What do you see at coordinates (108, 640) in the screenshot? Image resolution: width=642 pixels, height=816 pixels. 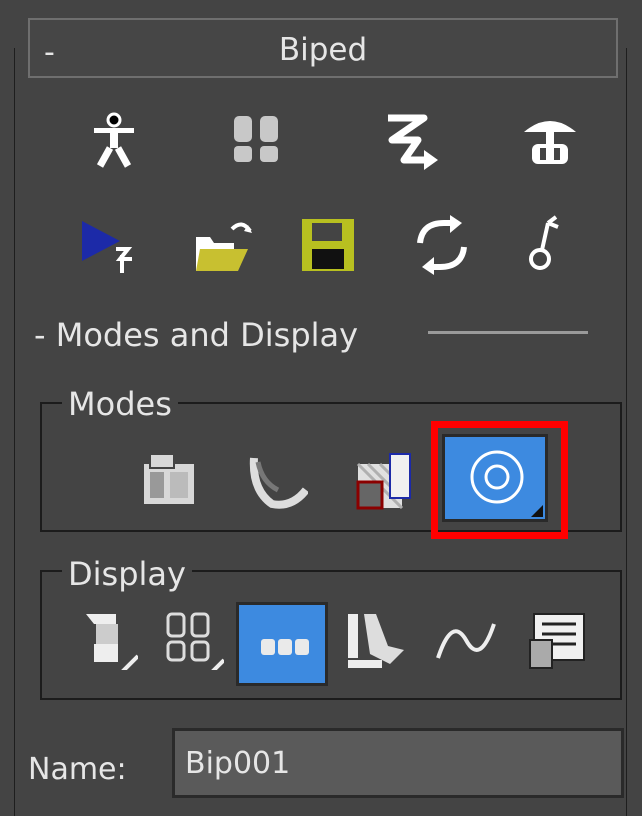 I see `display-objects-icon` at bounding box center [108, 640].